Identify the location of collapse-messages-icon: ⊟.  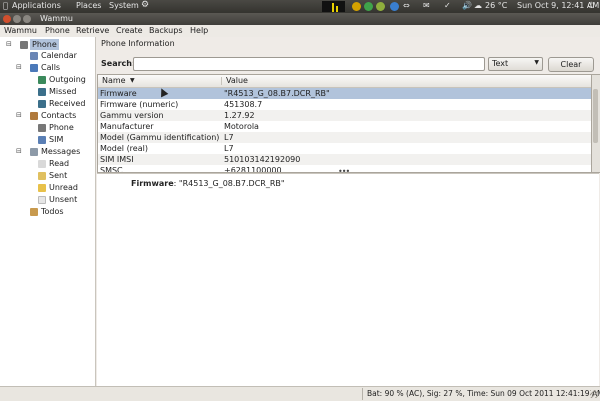
(19, 151).